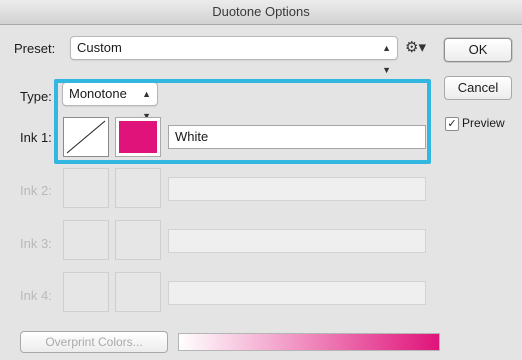 The width and height of the screenshot is (522, 360). I want to click on window-title: Duotone Options, so click(261, 12).